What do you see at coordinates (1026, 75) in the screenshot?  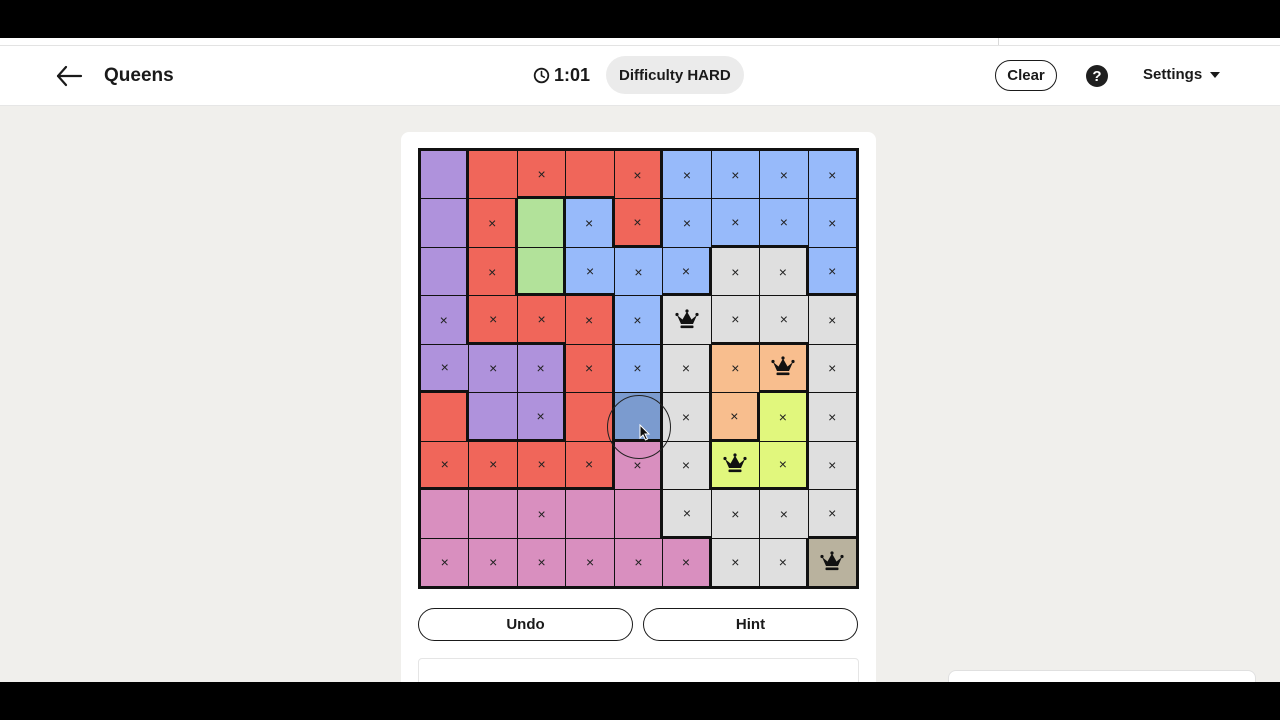 I see `clear-button: Clear` at bounding box center [1026, 75].